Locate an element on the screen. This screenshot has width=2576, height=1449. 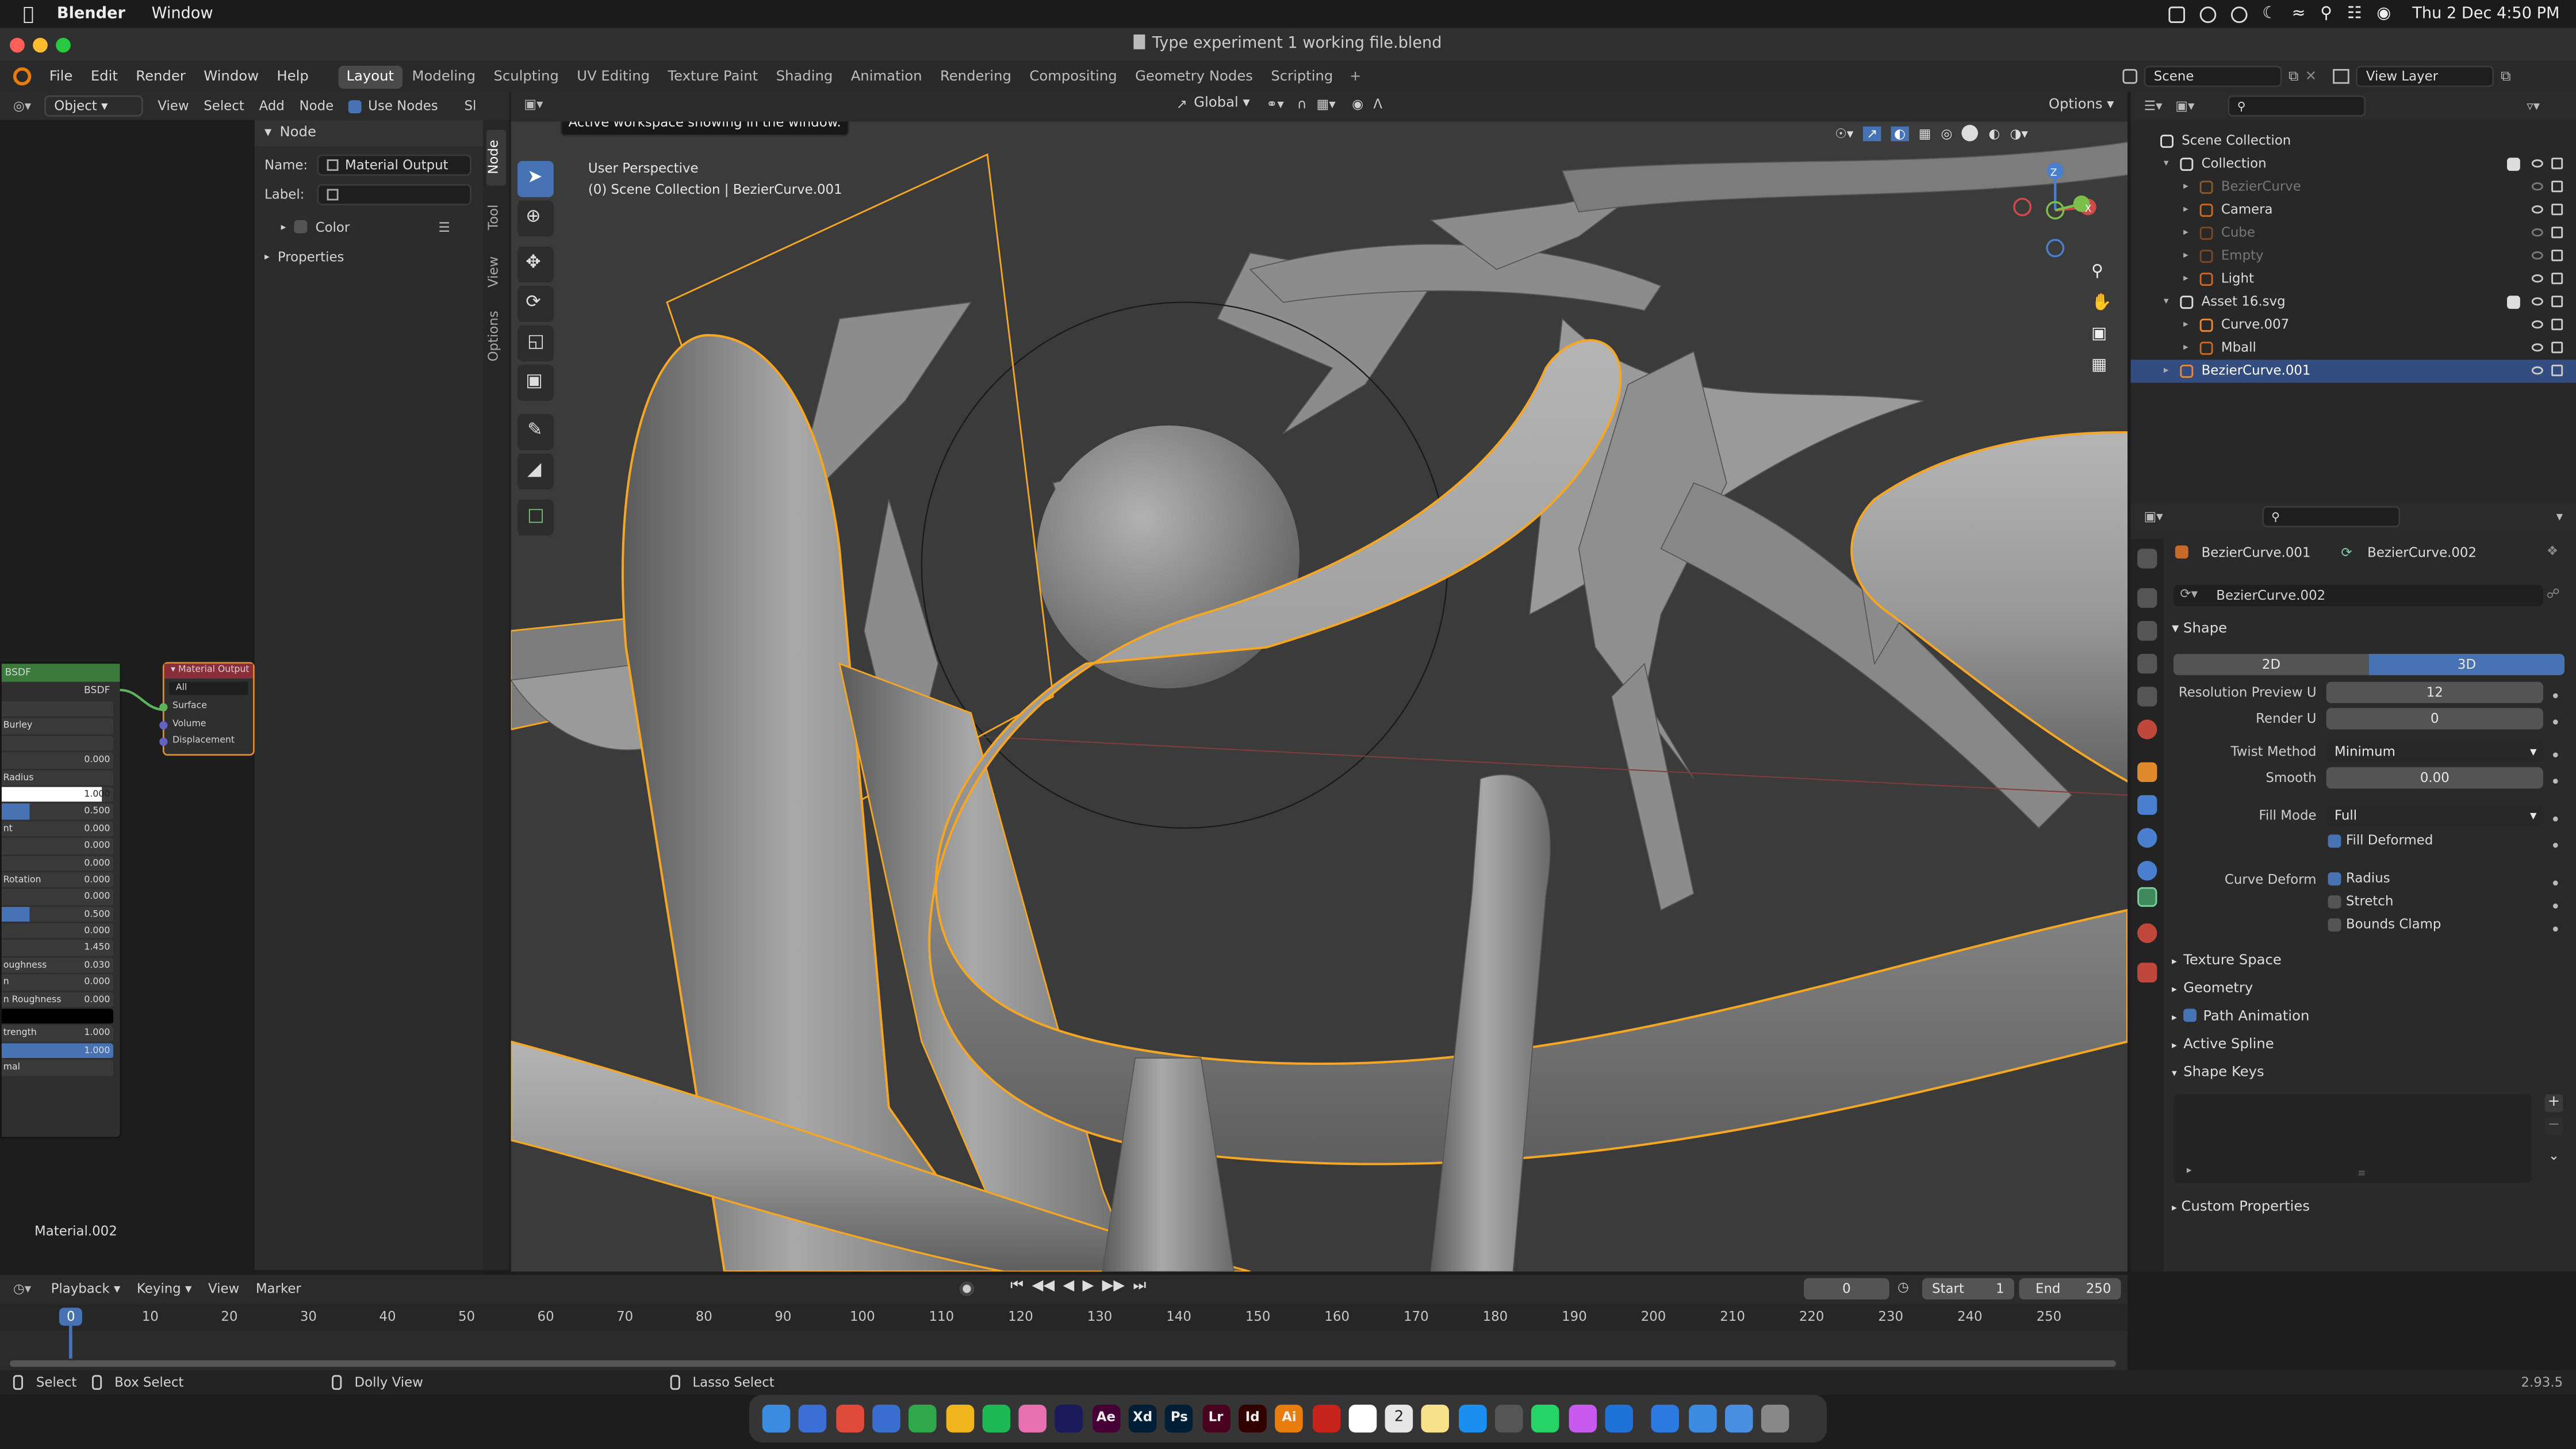
props-options-icon: ▾ is located at coordinates (2559, 516).